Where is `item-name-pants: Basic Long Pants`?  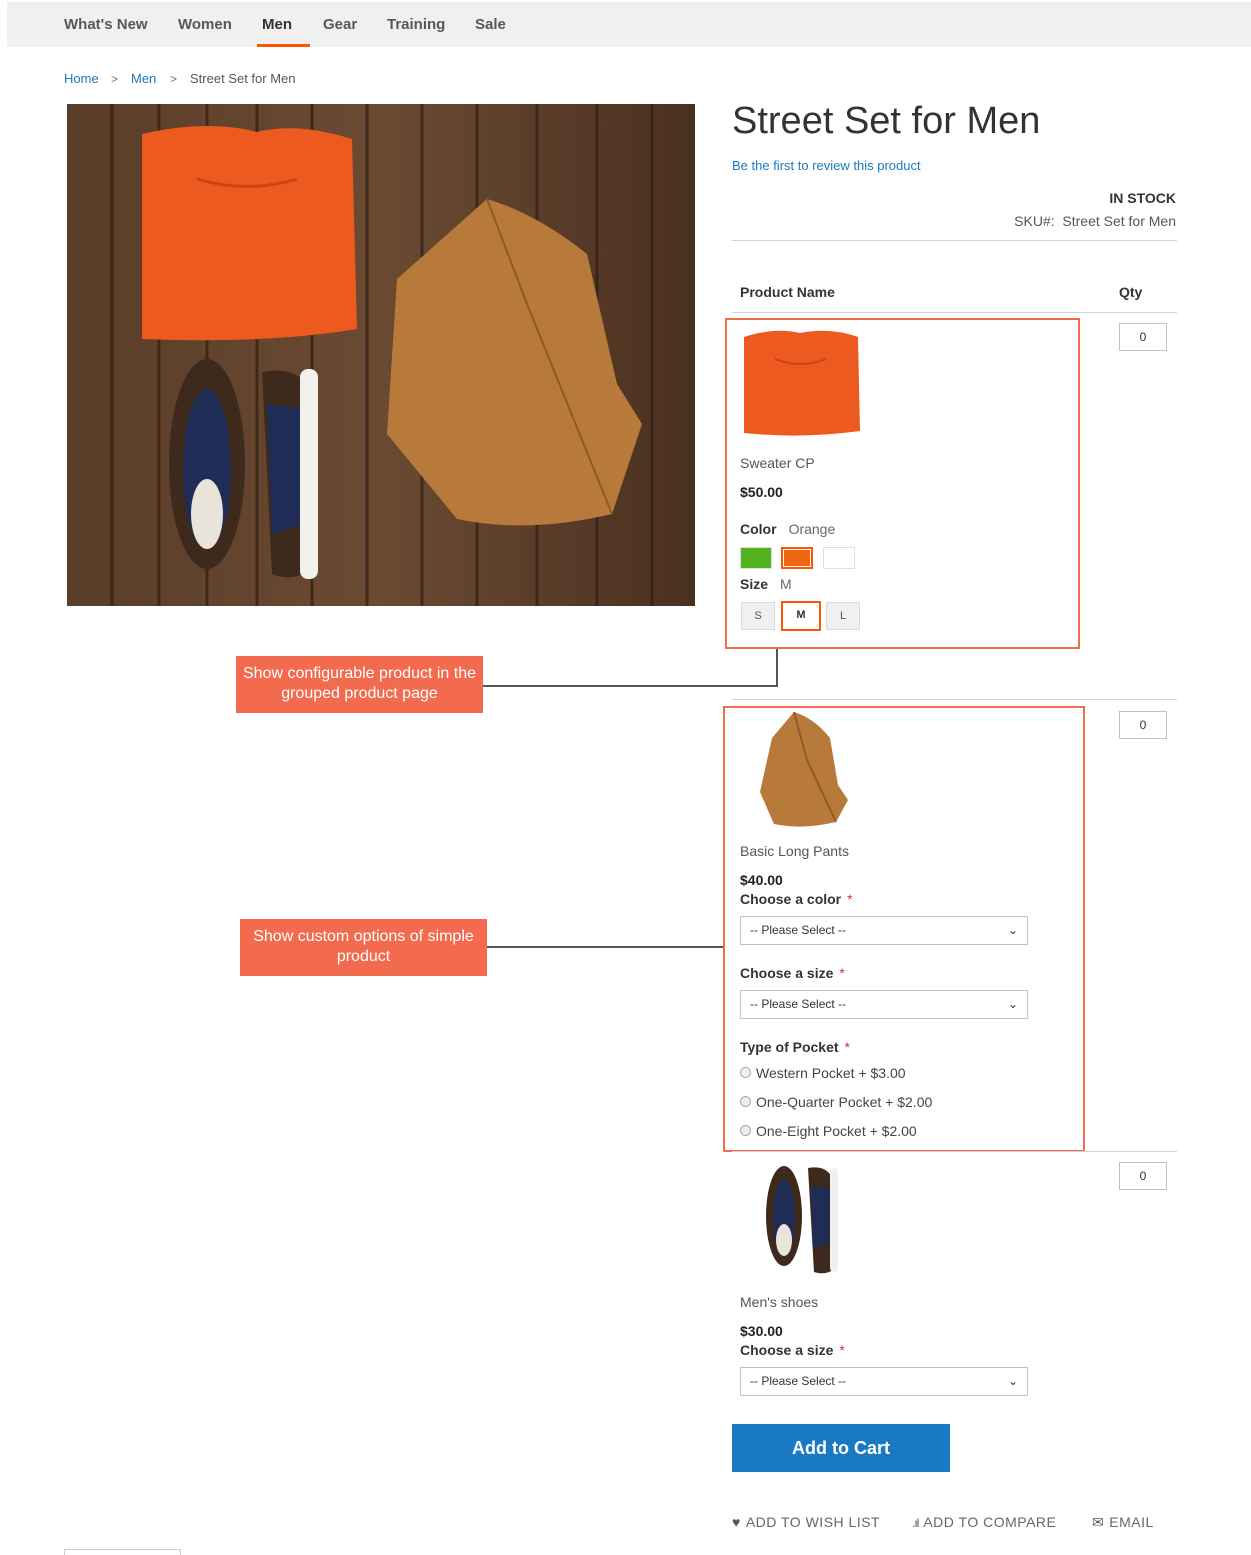
item-name-pants: Basic Long Pants is located at coordinates (794, 851).